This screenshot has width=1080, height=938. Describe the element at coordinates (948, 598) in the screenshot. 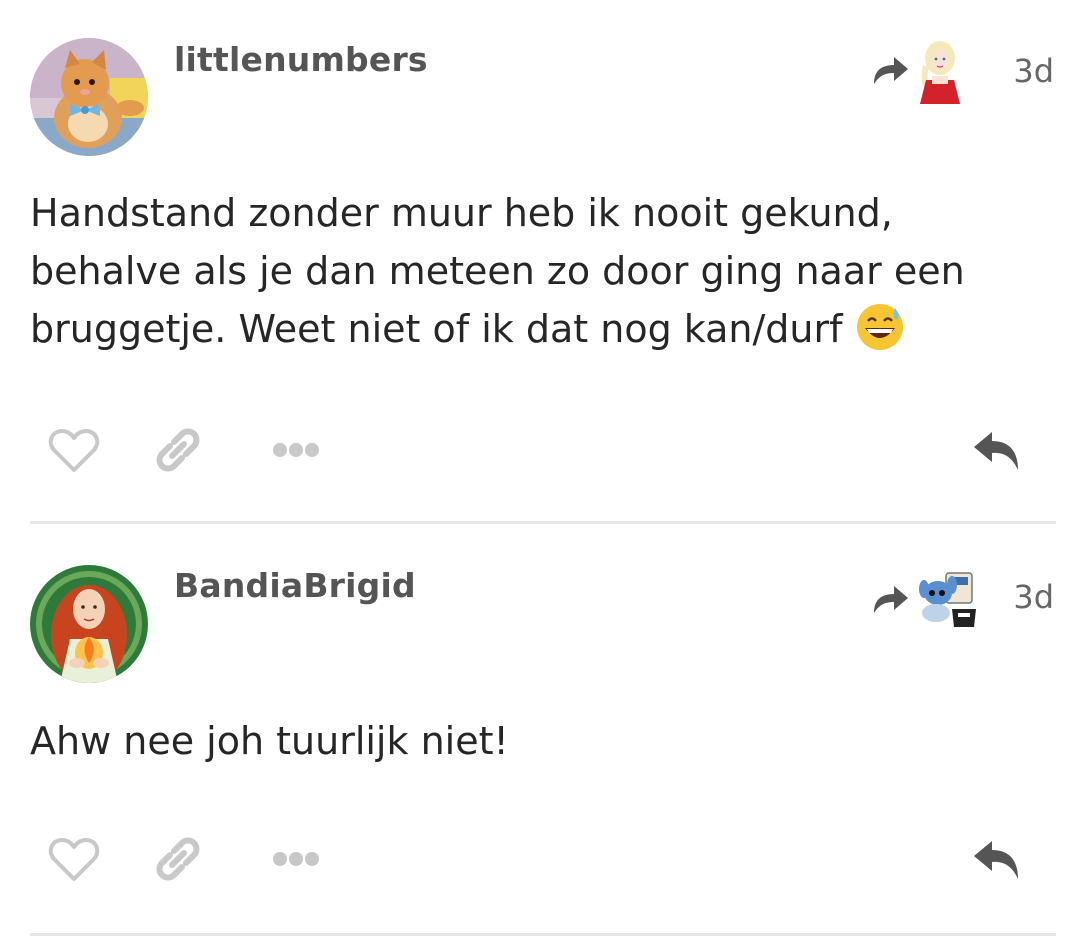

I see `stitch-avatar-icon` at that location.